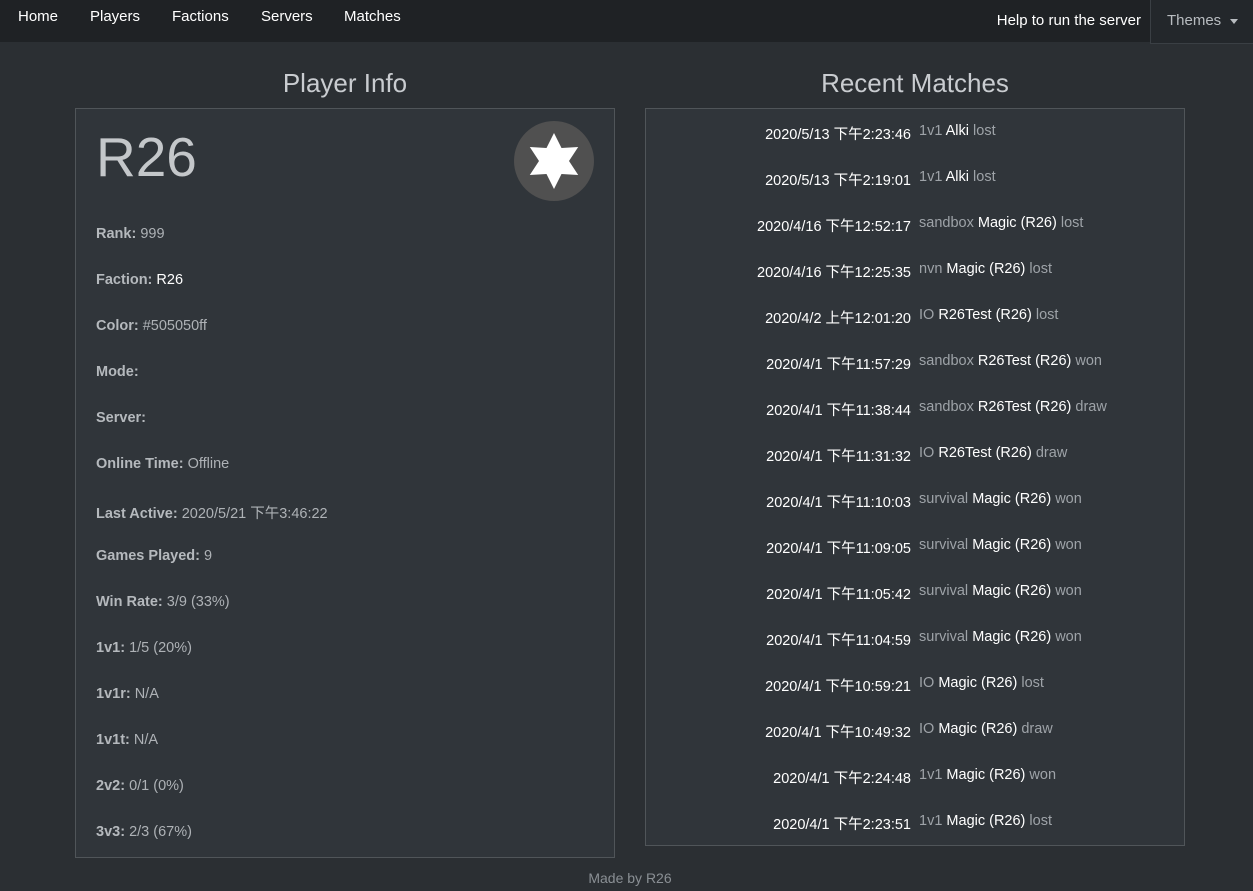 The width and height of the screenshot is (1253, 891). I want to click on nav-matches-link: Matches, so click(372, 16).